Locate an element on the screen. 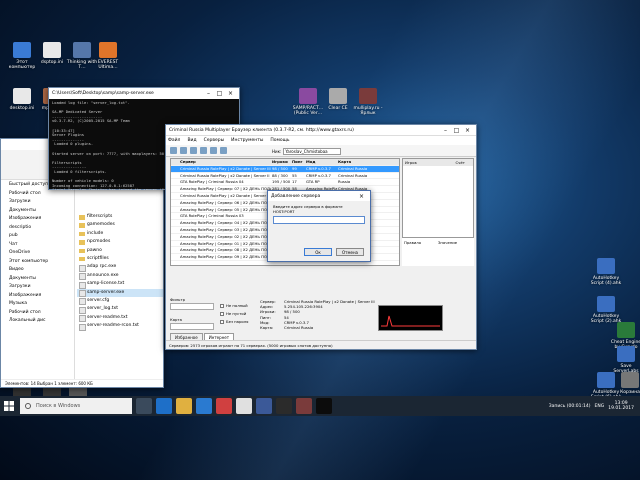 This screenshot has width=640, height=480. file-item: server_log.txt is located at coordinates (120, 310).